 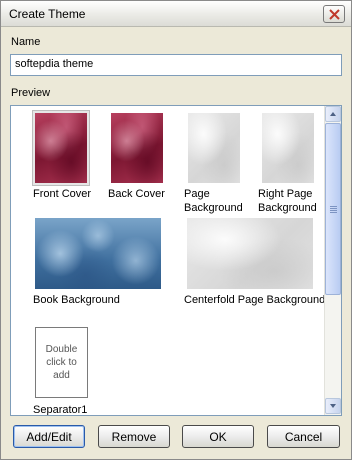 What do you see at coordinates (98, 253) in the screenshot?
I see `book-background-thumbnail` at bounding box center [98, 253].